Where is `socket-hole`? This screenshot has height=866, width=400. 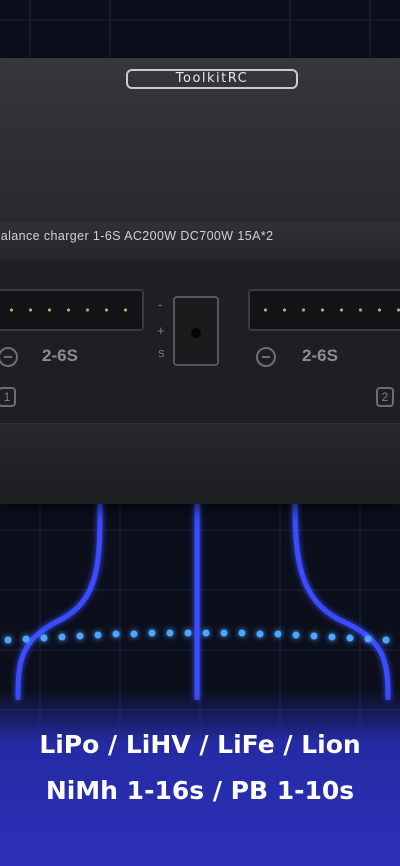 socket-hole is located at coordinates (196, 333).